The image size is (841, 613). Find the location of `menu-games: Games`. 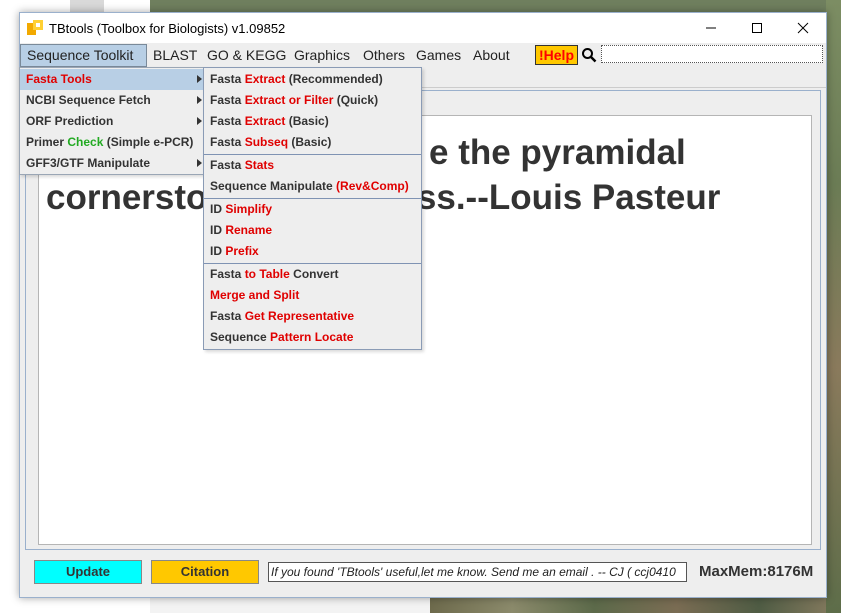

menu-games: Games is located at coordinates (438, 55).